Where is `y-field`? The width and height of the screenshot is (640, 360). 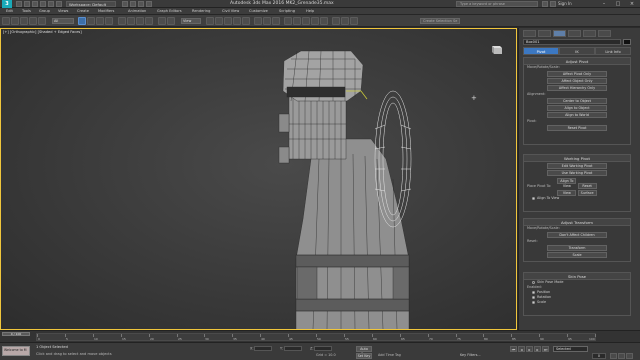 y-field is located at coordinates (292, 348).